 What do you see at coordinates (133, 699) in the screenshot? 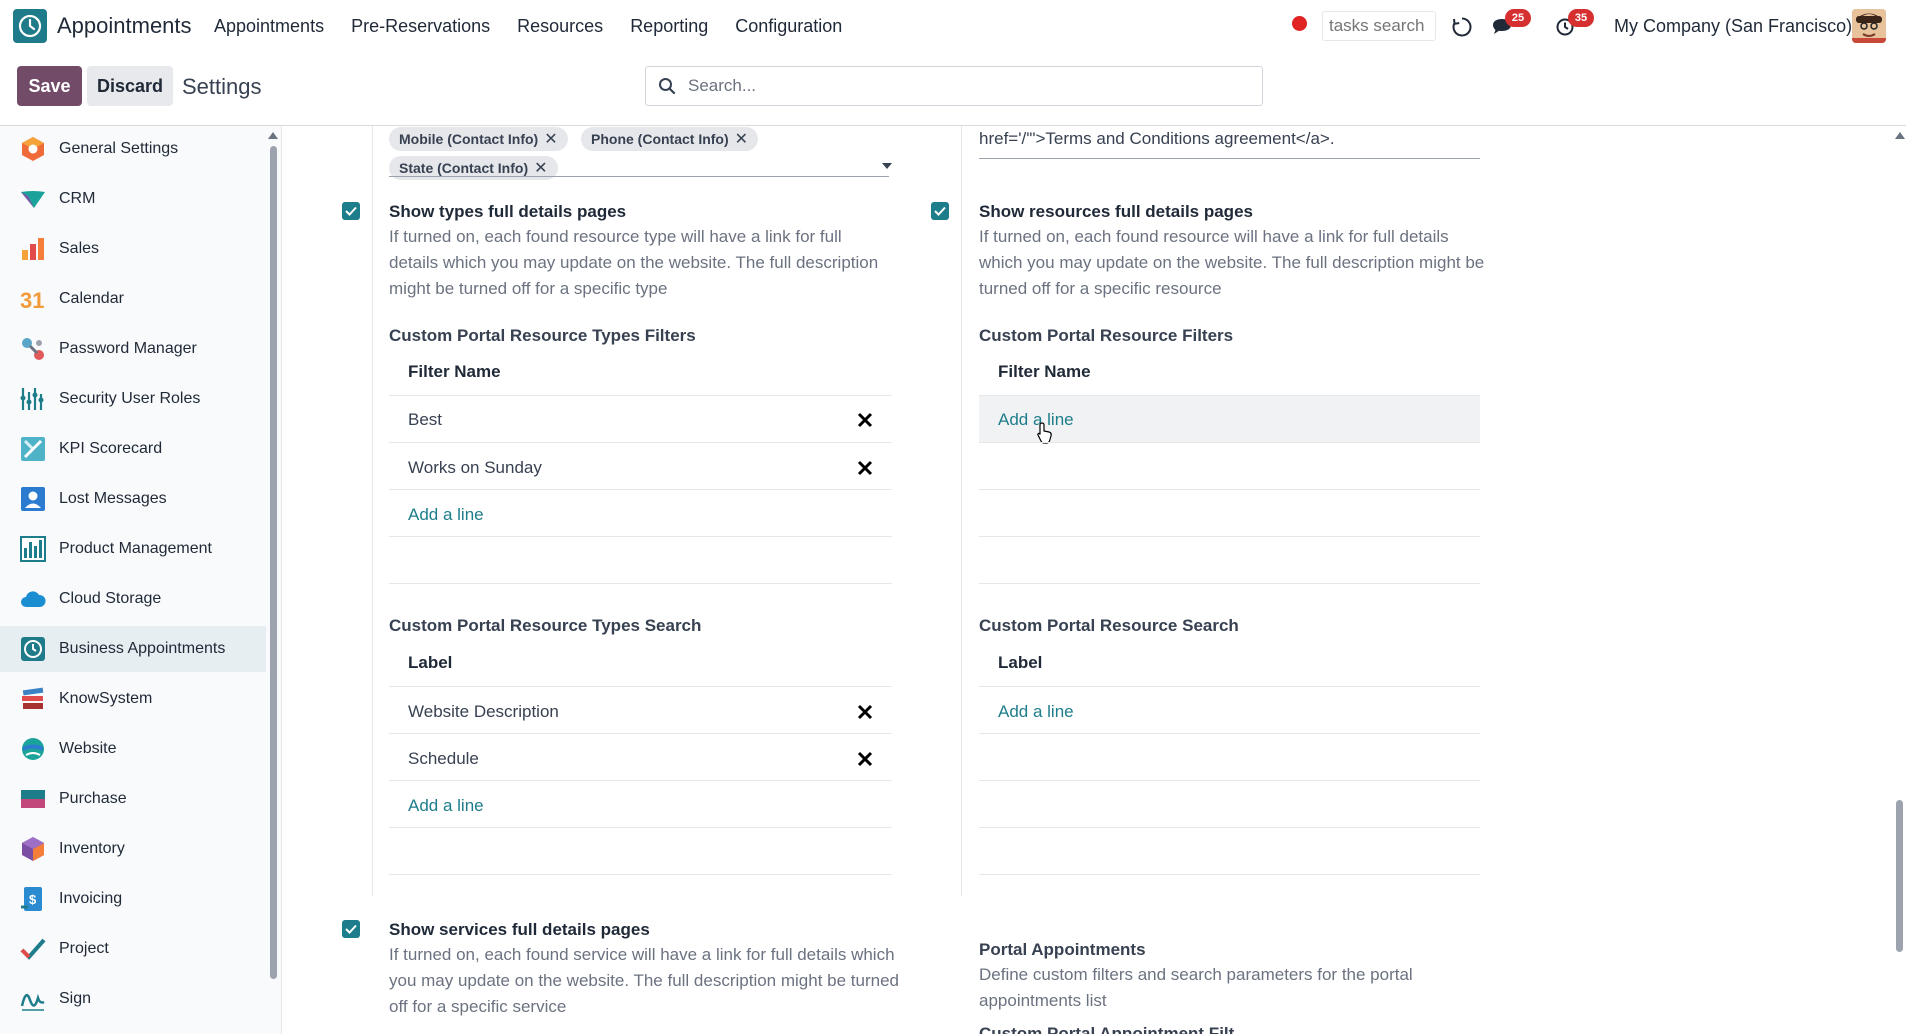
I see `sidebar-item-knowsystem: KnowSystem` at bounding box center [133, 699].